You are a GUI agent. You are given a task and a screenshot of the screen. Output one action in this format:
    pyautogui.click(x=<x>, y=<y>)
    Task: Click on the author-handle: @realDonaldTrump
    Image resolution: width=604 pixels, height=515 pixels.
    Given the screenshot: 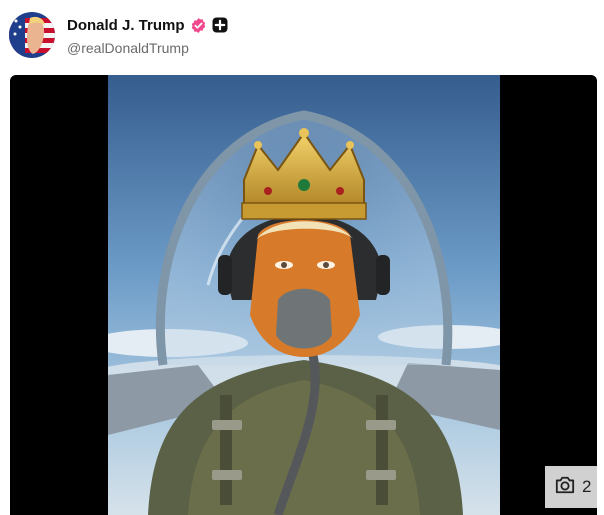 What is the action you would take?
    pyautogui.click(x=128, y=48)
    